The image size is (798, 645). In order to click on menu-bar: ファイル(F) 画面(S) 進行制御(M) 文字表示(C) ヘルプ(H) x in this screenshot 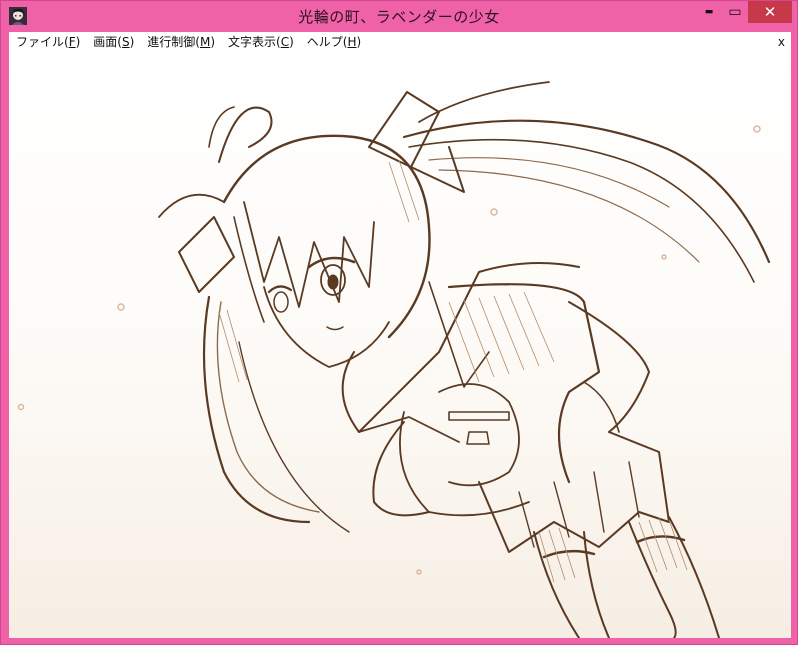, I will do `click(400, 42)`.